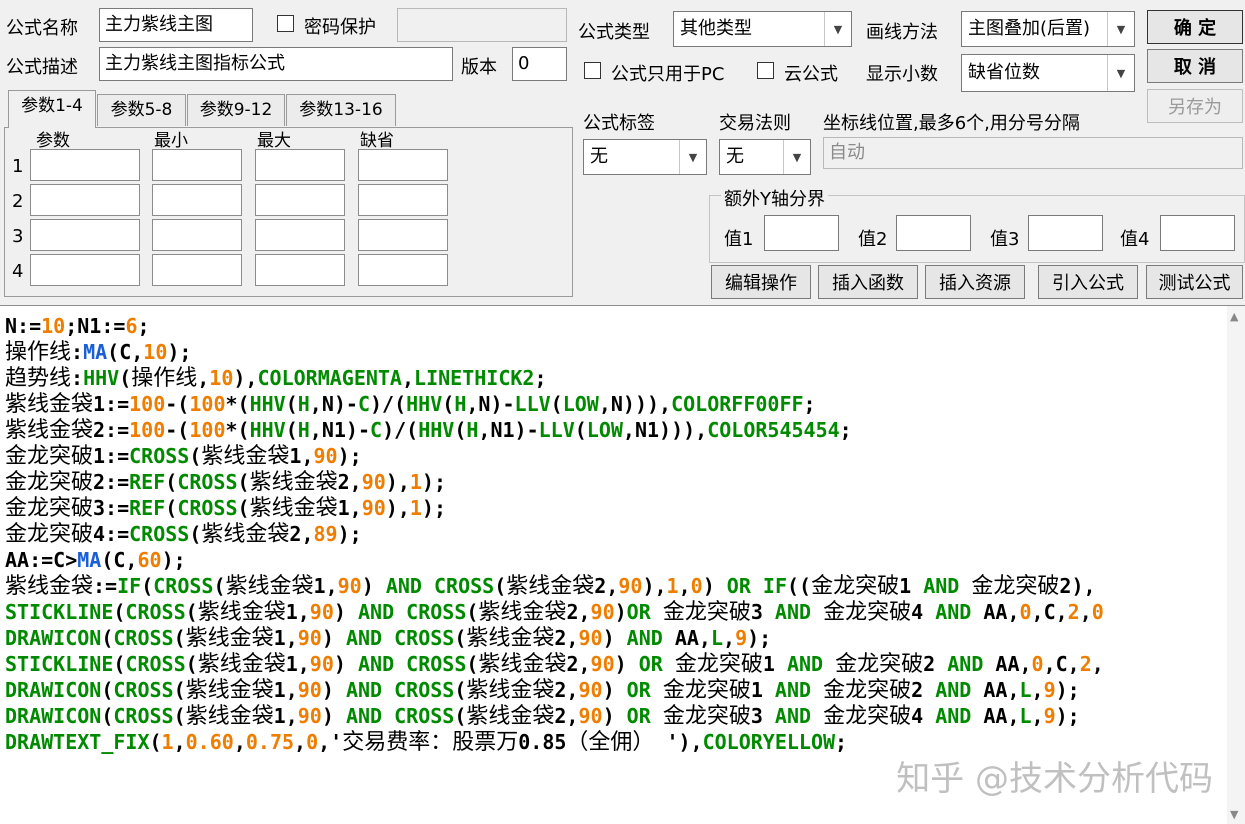 Image resolution: width=1245 pixels, height=824 pixels. Describe the element at coordinates (773, 430) in the screenshot. I see `code-token: COLOR545454` at that location.